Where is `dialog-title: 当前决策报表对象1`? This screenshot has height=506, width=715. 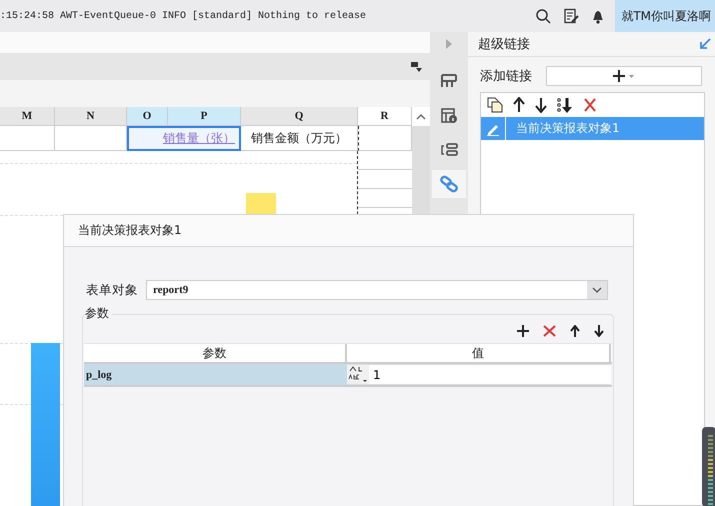
dialog-title: 当前决策报表对象1 is located at coordinates (348, 231).